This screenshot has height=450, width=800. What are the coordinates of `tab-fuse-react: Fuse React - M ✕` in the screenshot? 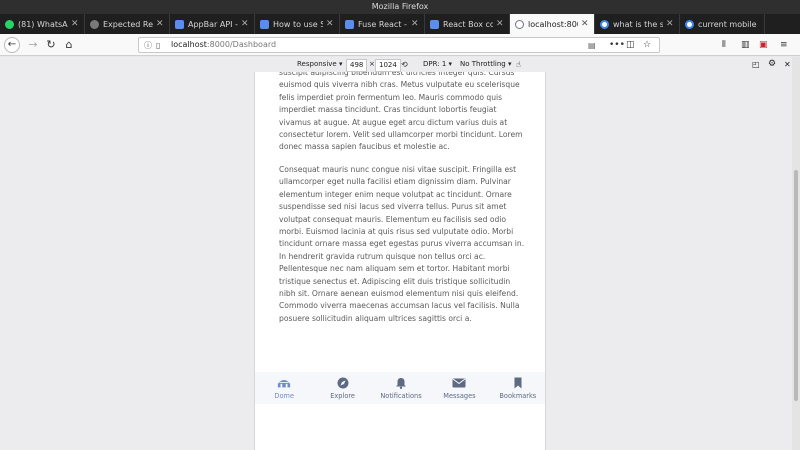 It's located at (382, 24).